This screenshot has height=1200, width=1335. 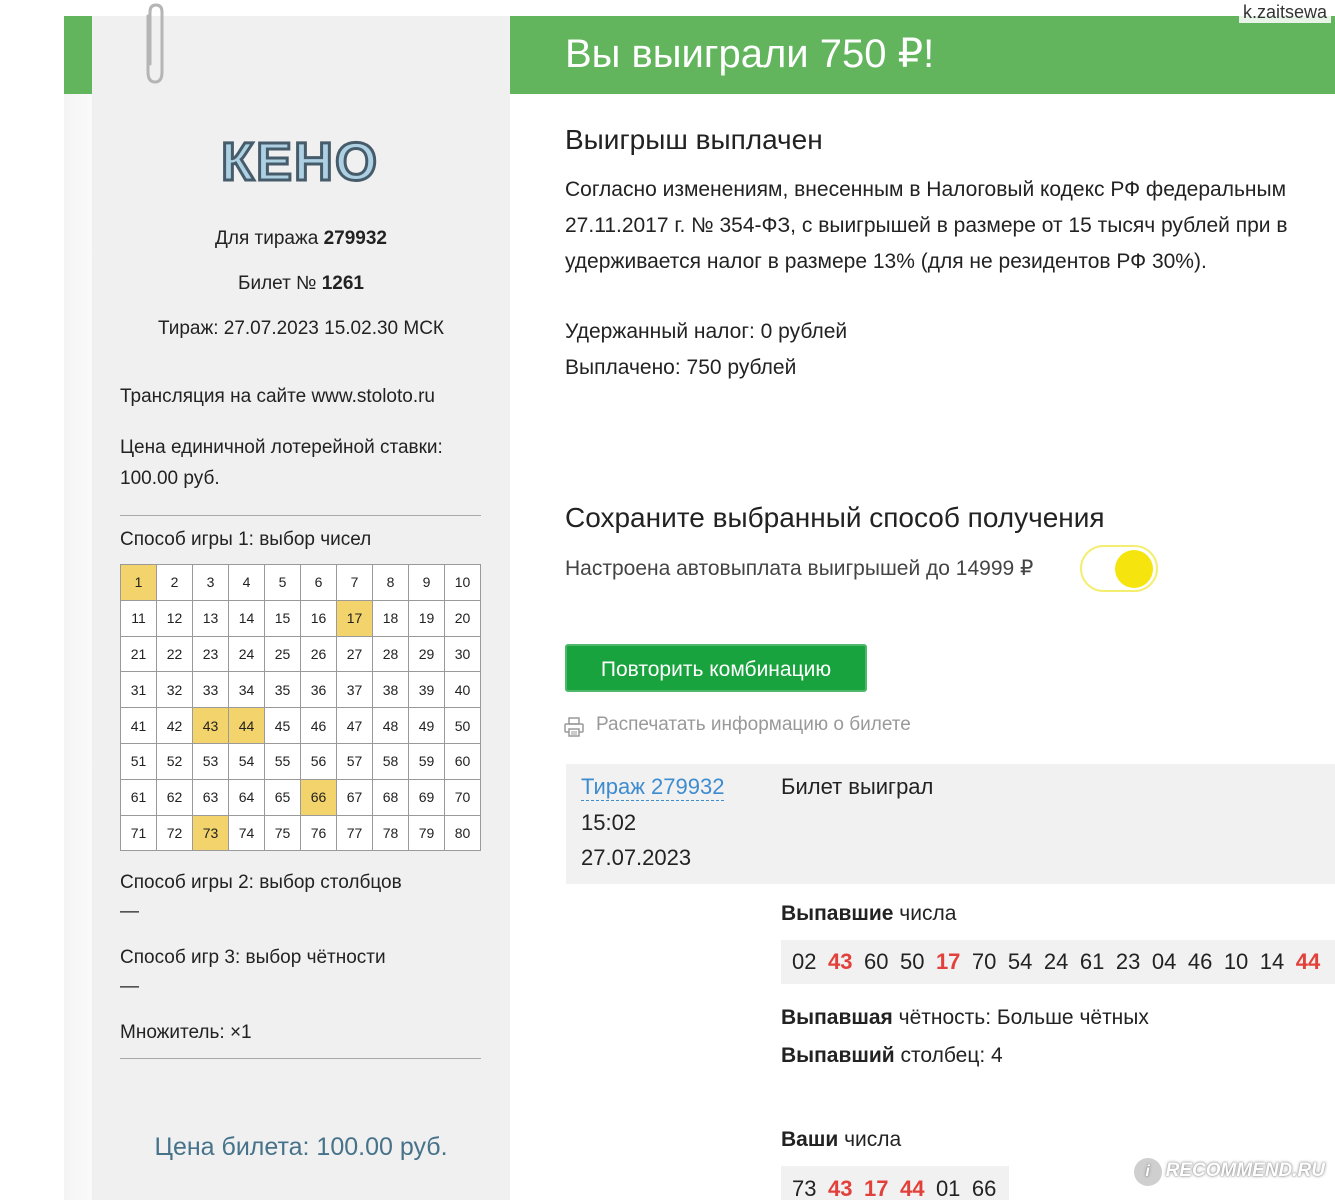 What do you see at coordinates (1245, 1170) in the screenshot?
I see `site-watermark-text: RECOMMEND.RU` at bounding box center [1245, 1170].